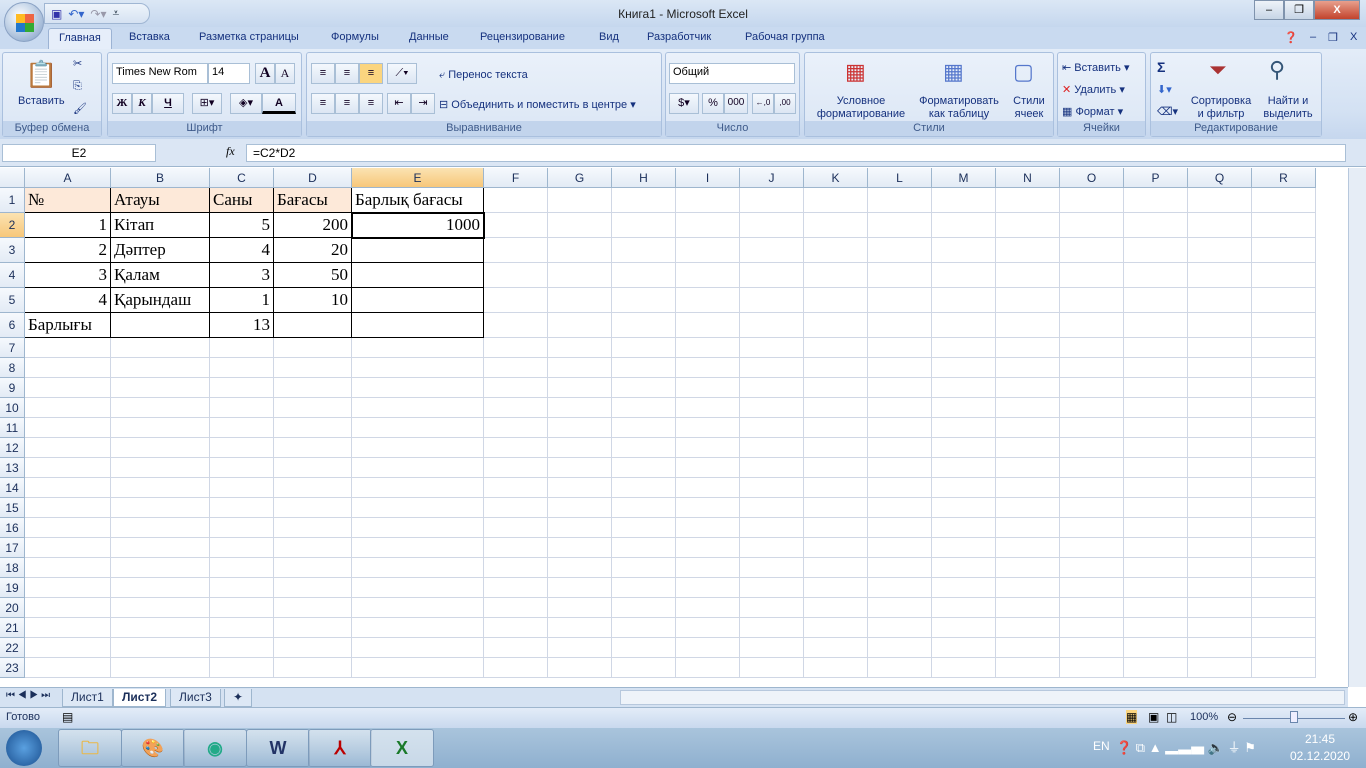 This screenshot has width=1366, height=768. I want to click on cell-D18, so click(313, 568).